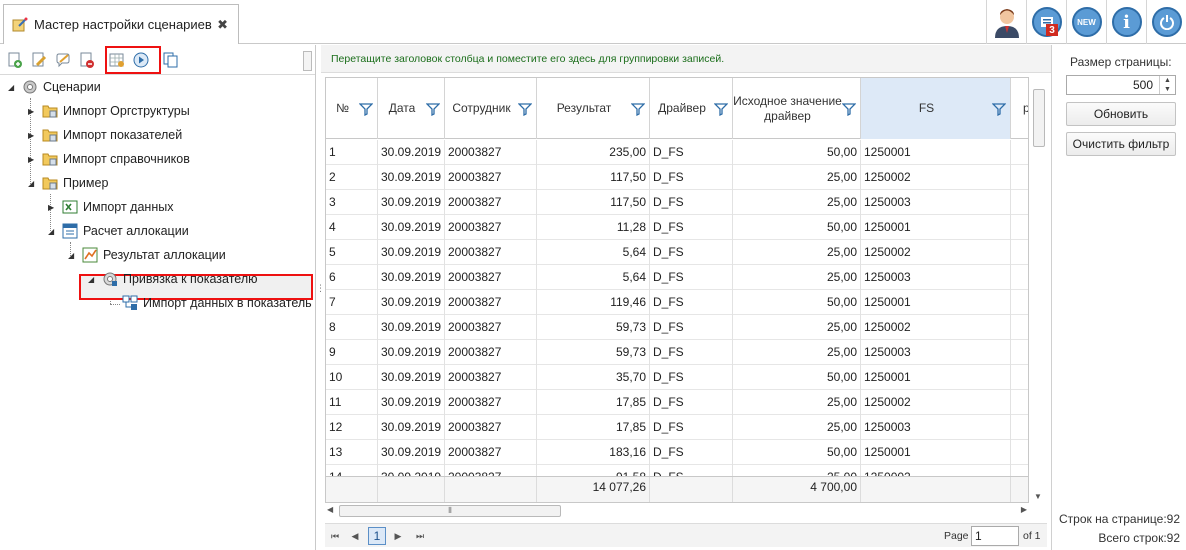 The width and height of the screenshot is (1186, 550). What do you see at coordinates (677, 227) in the screenshot?
I see `table-row: 4 30.09.2019 20003827 11,28 D_FS 50,00 1250001` at bounding box center [677, 227].